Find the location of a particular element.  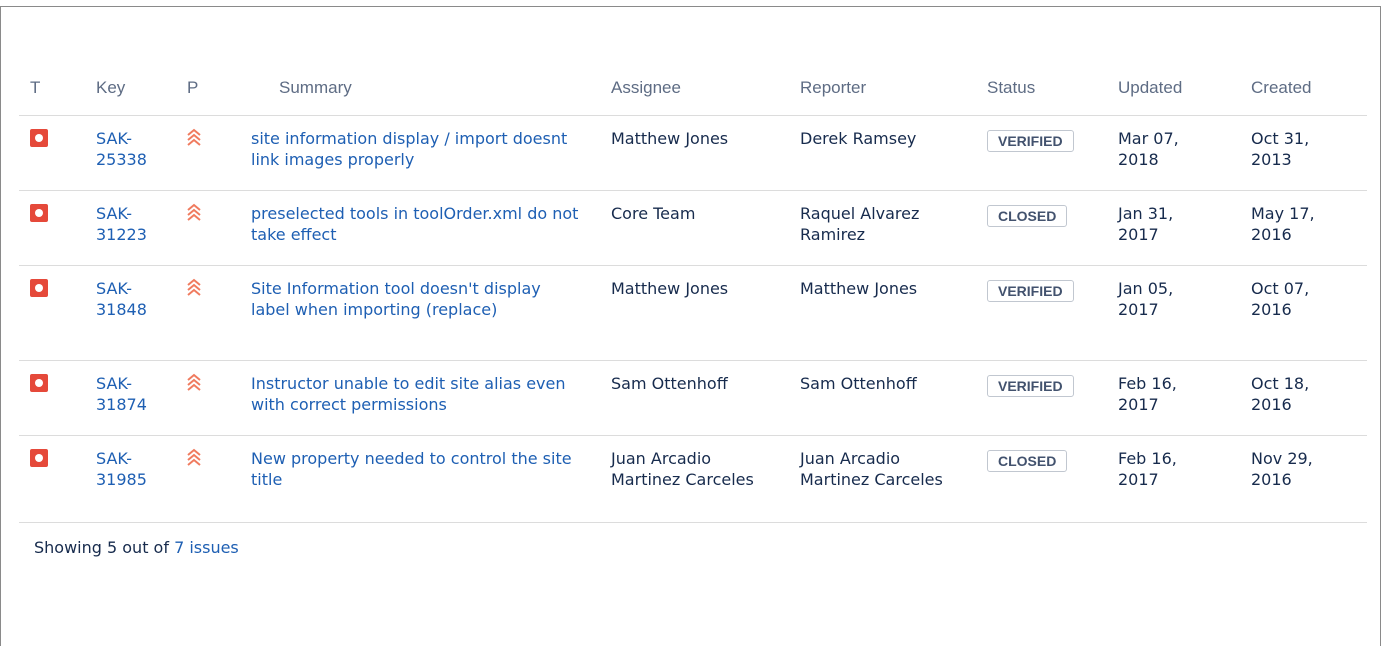

issue-key-number: 31874 is located at coordinates (121, 404).